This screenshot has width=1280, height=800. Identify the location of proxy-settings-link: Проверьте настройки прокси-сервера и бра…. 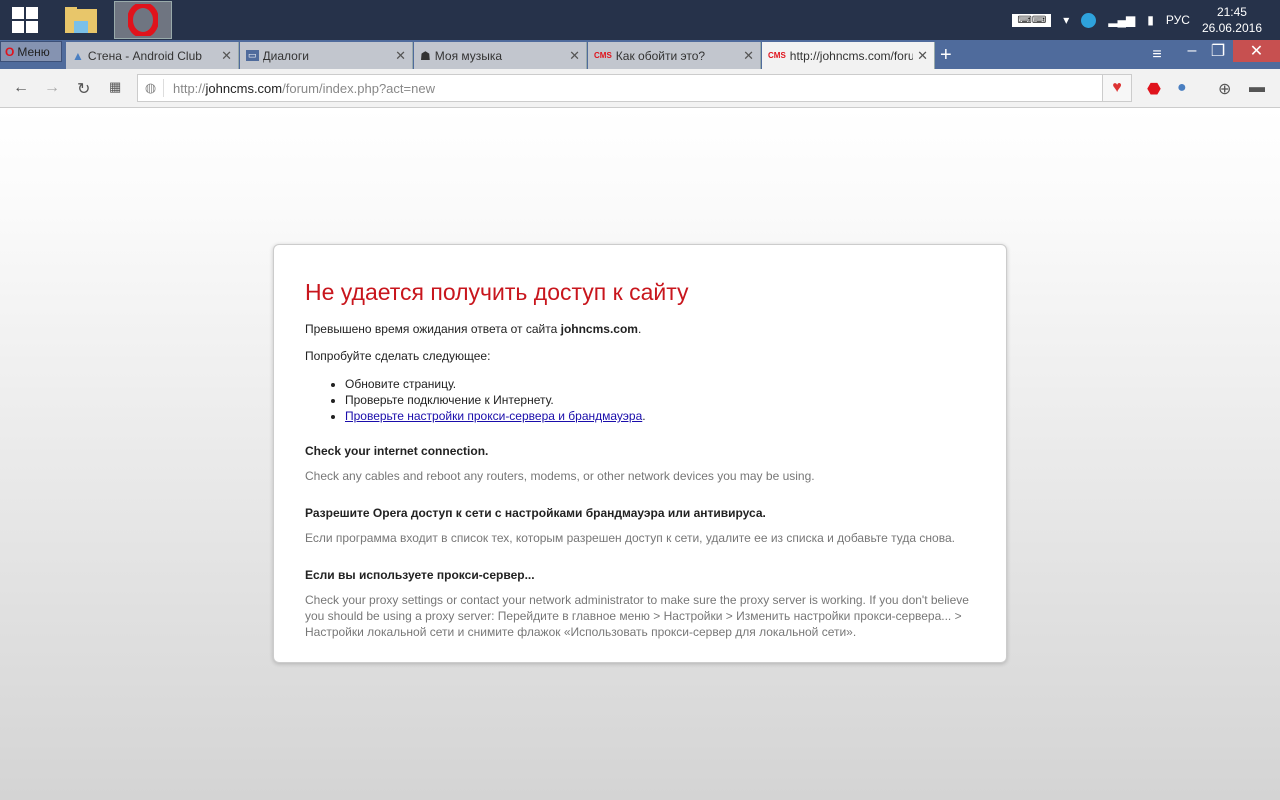
(493, 416).